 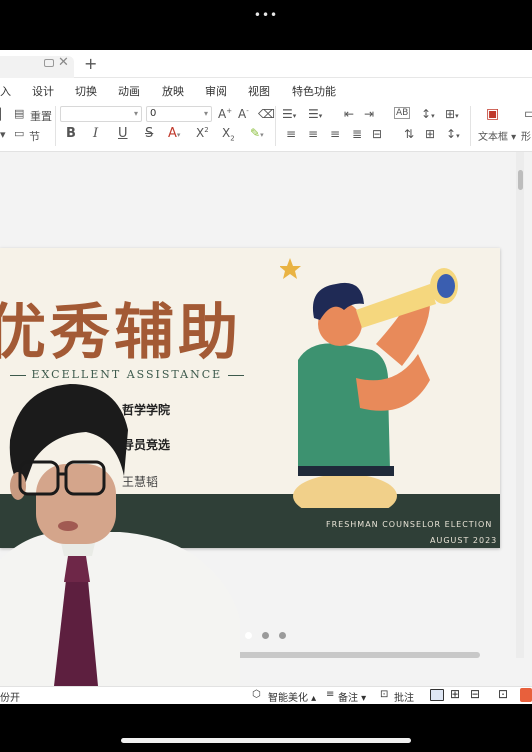 What do you see at coordinates (288, 698) in the screenshot?
I see `beautify-label: 智能美化` at bounding box center [288, 698].